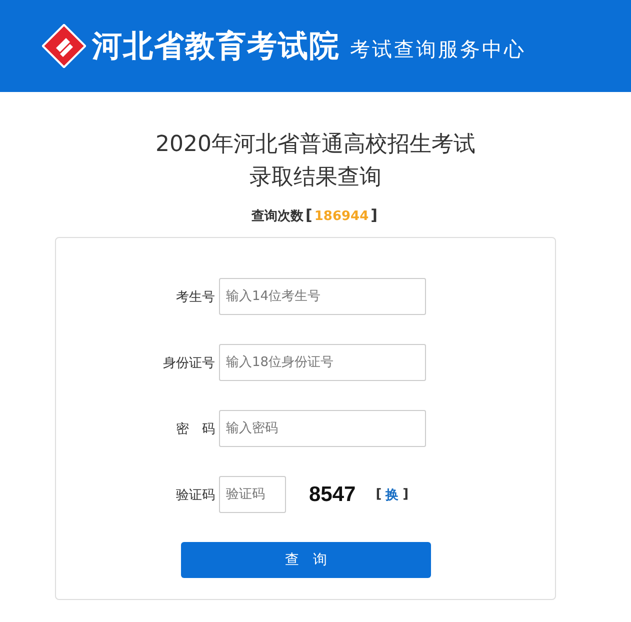 Image resolution: width=631 pixels, height=622 pixels. I want to click on page-title: 2020年河北省普通高校招生考试, so click(315, 145).